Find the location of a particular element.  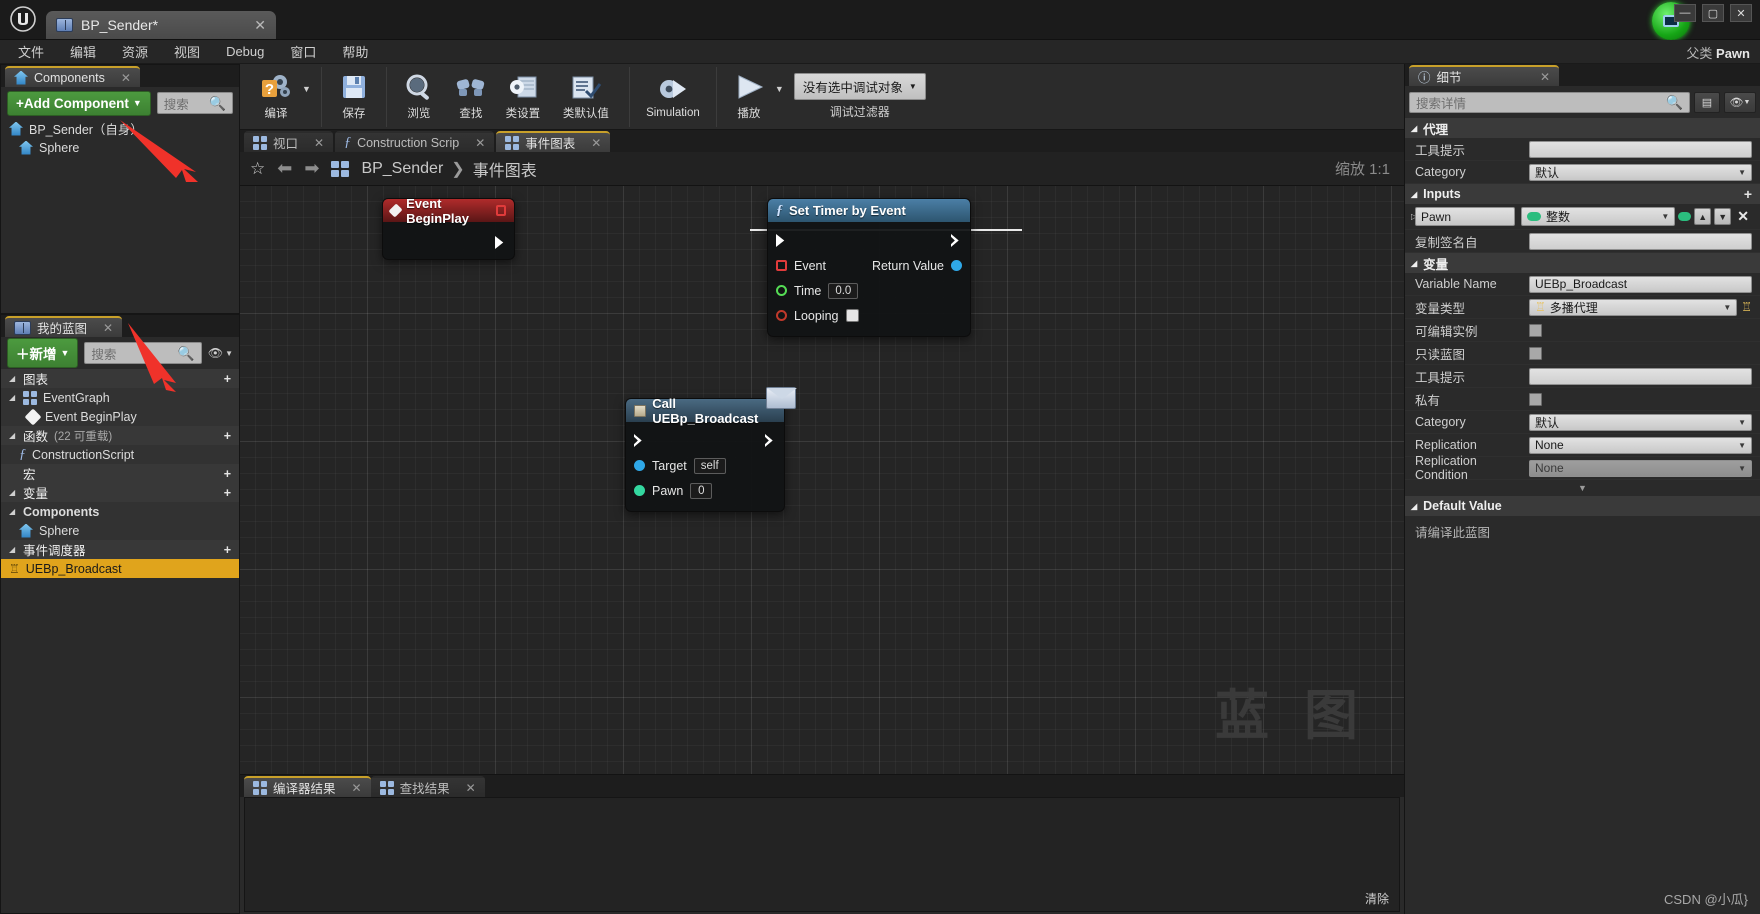

section-functions: ◢ 函数 (22 可重载) + is located at coordinates (120, 435).